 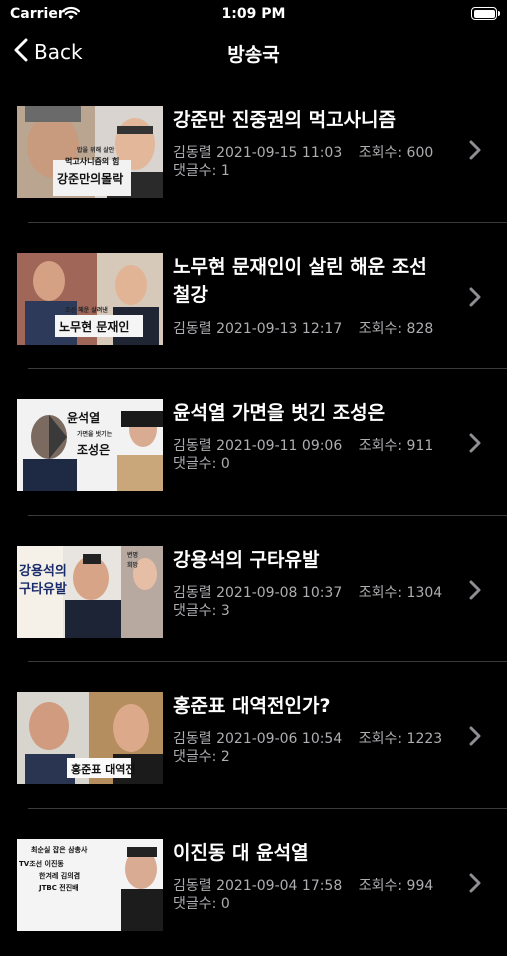 I want to click on thumbnail-image: 조선 해운 살려낸 노무현 문재인, so click(x=90, y=298).